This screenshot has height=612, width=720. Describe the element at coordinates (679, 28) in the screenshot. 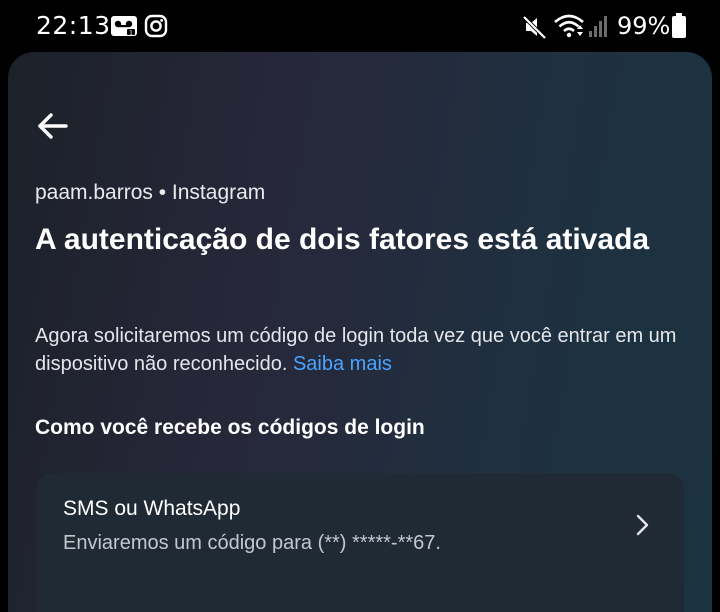

I see `battery-icon` at that location.